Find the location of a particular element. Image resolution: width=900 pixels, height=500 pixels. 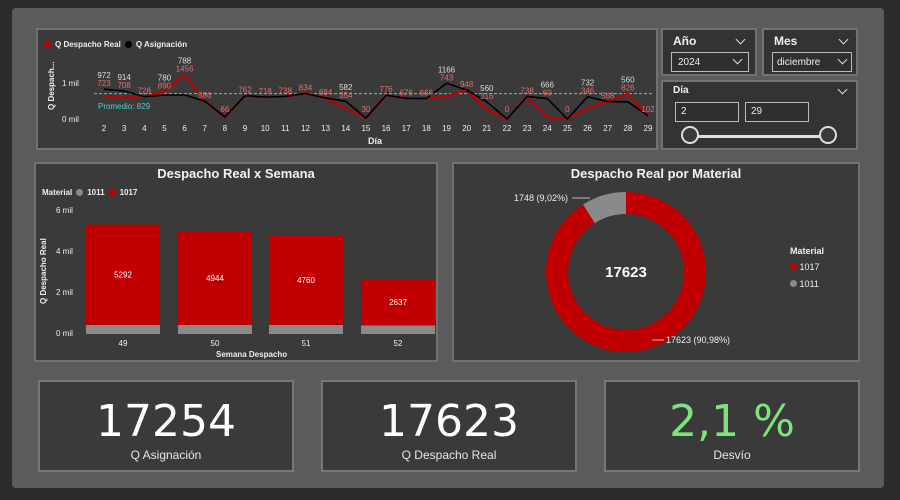

line-data-label-asig: 1166 is located at coordinates (447, 69).